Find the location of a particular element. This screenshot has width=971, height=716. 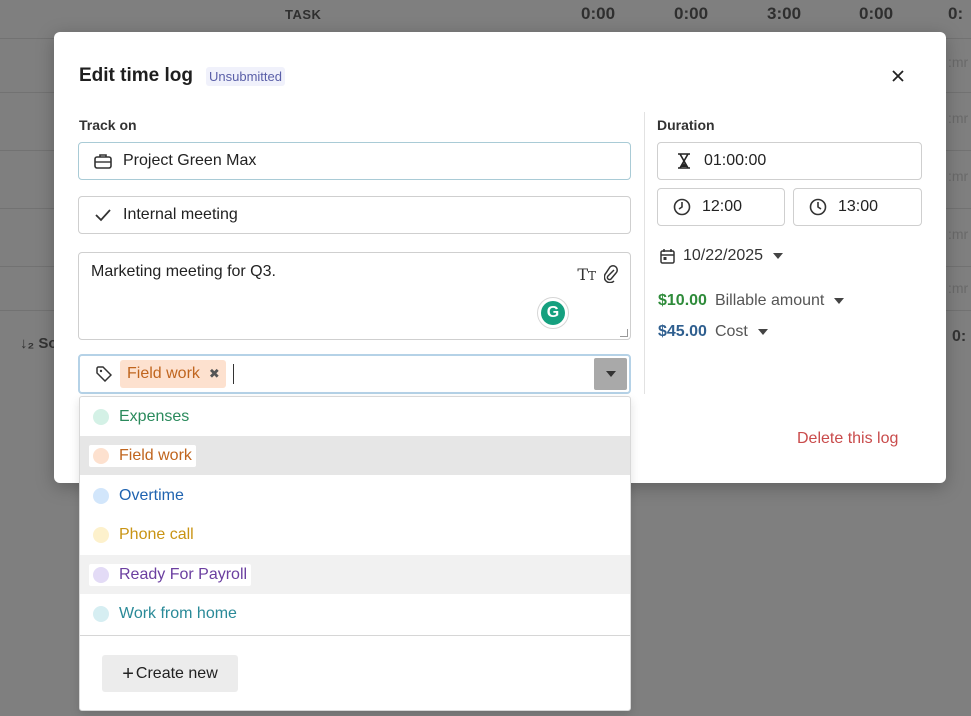

tag-option-work-from-home: Work from home is located at coordinates (355, 613).